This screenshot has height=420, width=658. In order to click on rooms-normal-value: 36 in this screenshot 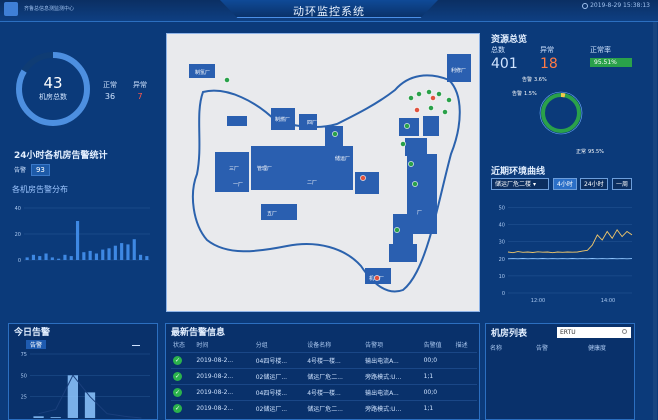, I will do `click(110, 96)`.